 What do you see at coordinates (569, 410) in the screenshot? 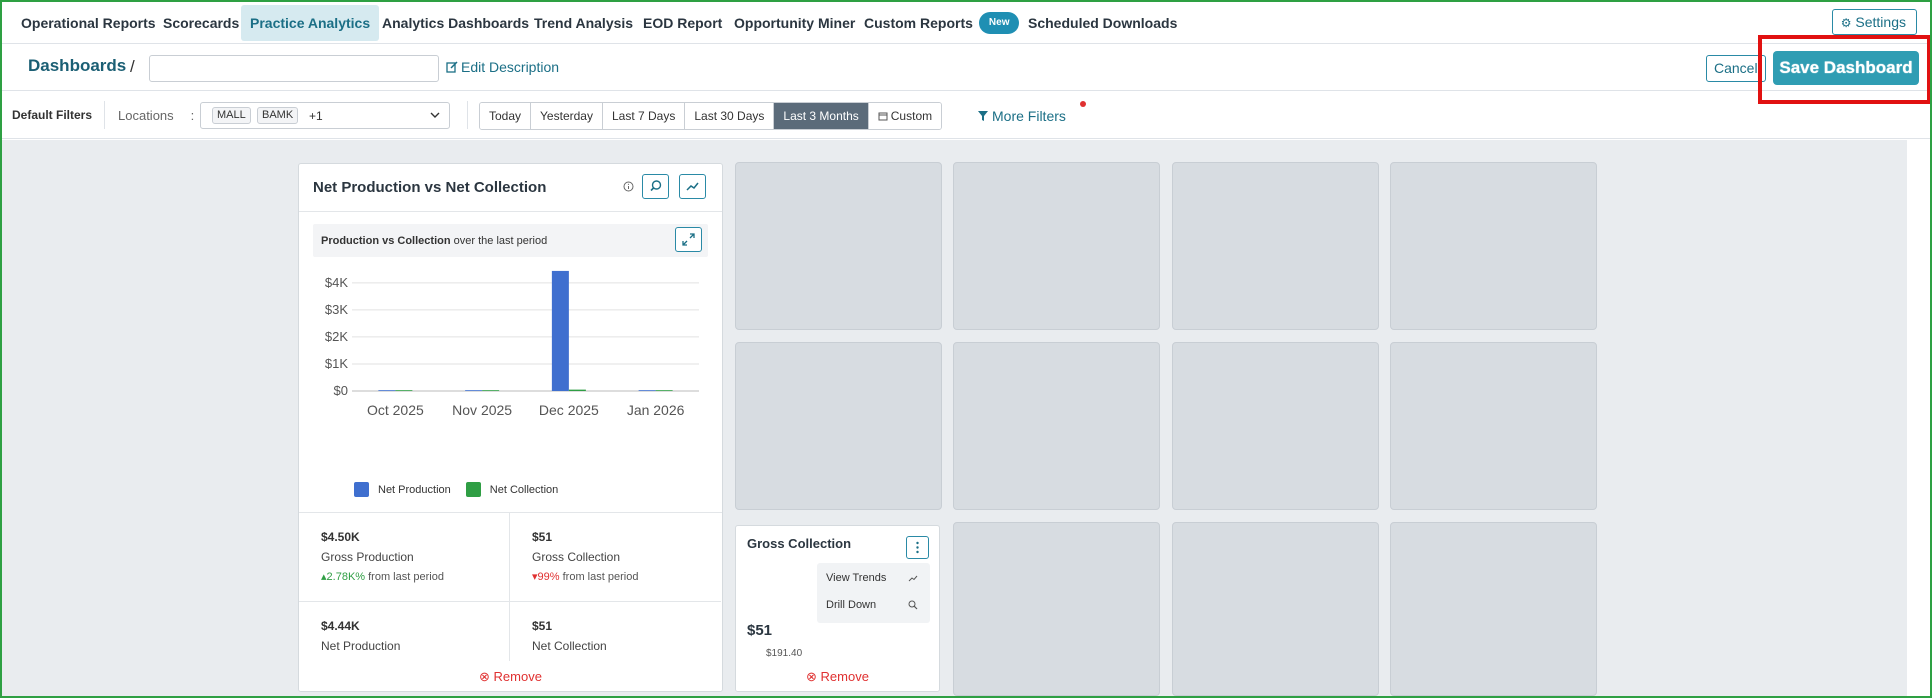
I see `x-tick-label: Dec 2025` at bounding box center [569, 410].